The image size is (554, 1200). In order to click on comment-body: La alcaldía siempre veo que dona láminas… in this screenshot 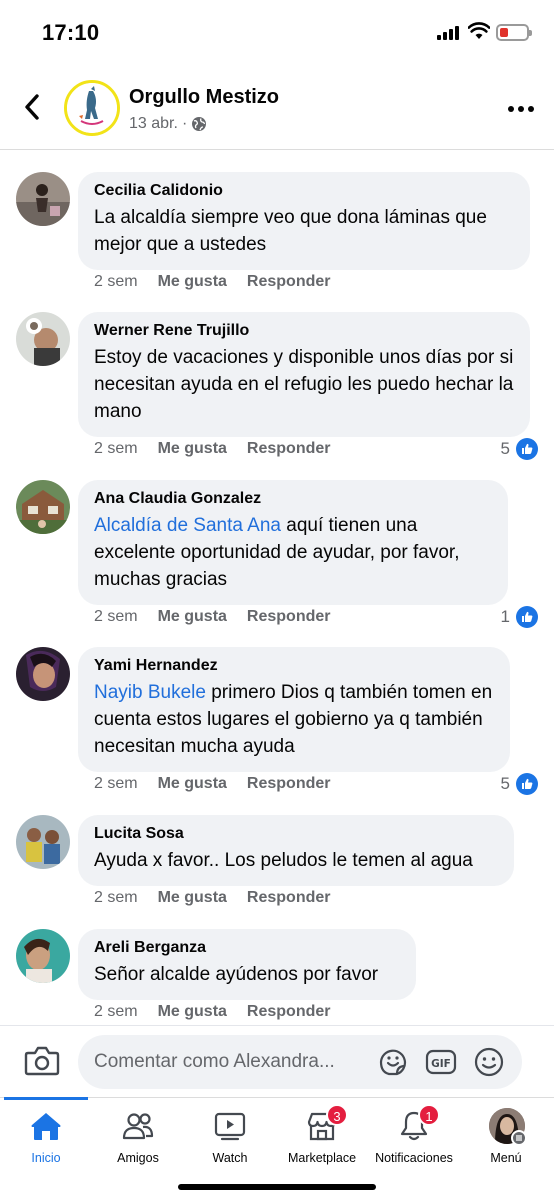, I will do `click(290, 231)`.